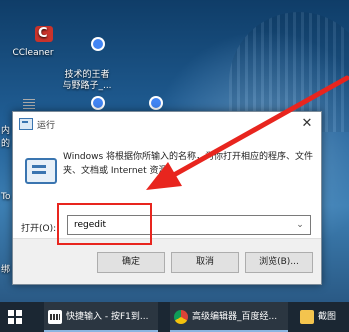 The height and width of the screenshot is (332, 349). I want to click on desktop-fragment: 的, so click(6, 144).